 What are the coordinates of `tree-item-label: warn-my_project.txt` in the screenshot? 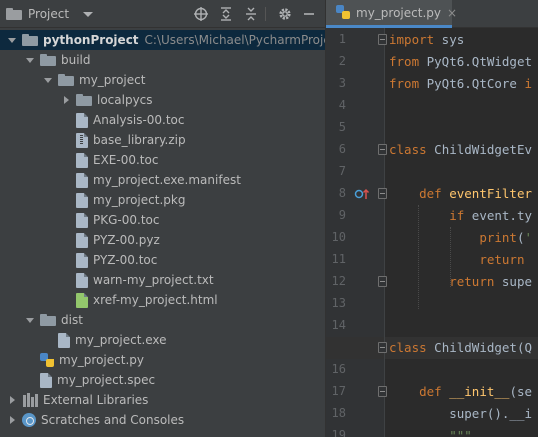 It's located at (153, 280).